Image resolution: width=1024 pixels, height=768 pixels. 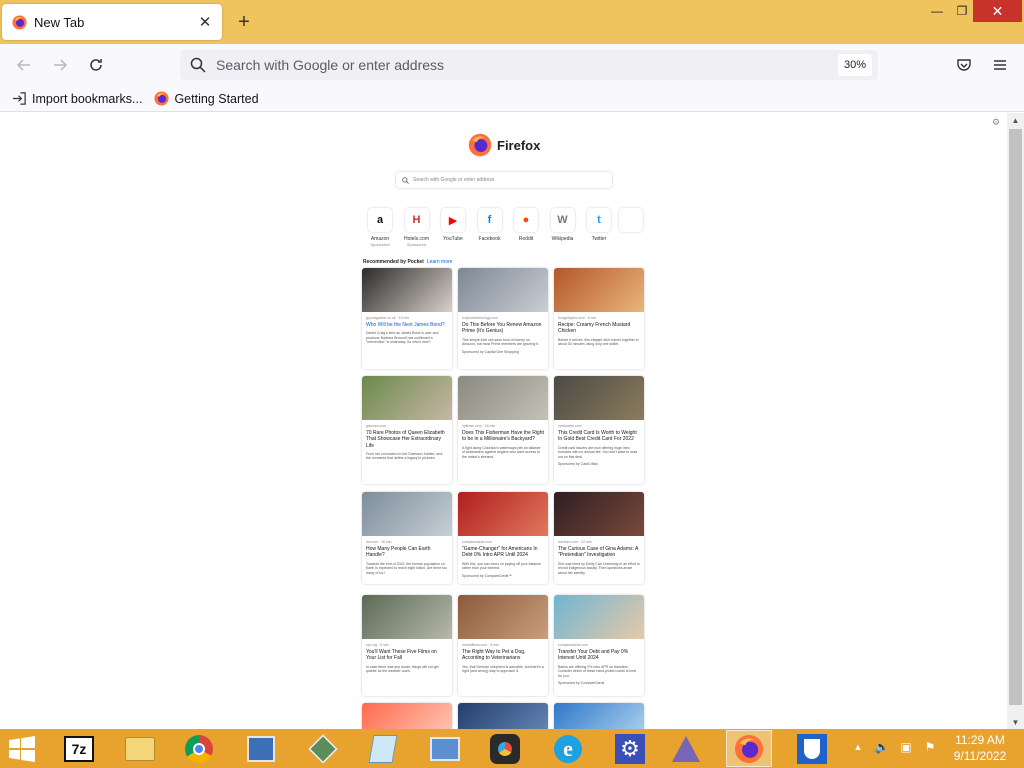 I want to click on notification-flag-icon: ⚑, so click(x=930, y=747).